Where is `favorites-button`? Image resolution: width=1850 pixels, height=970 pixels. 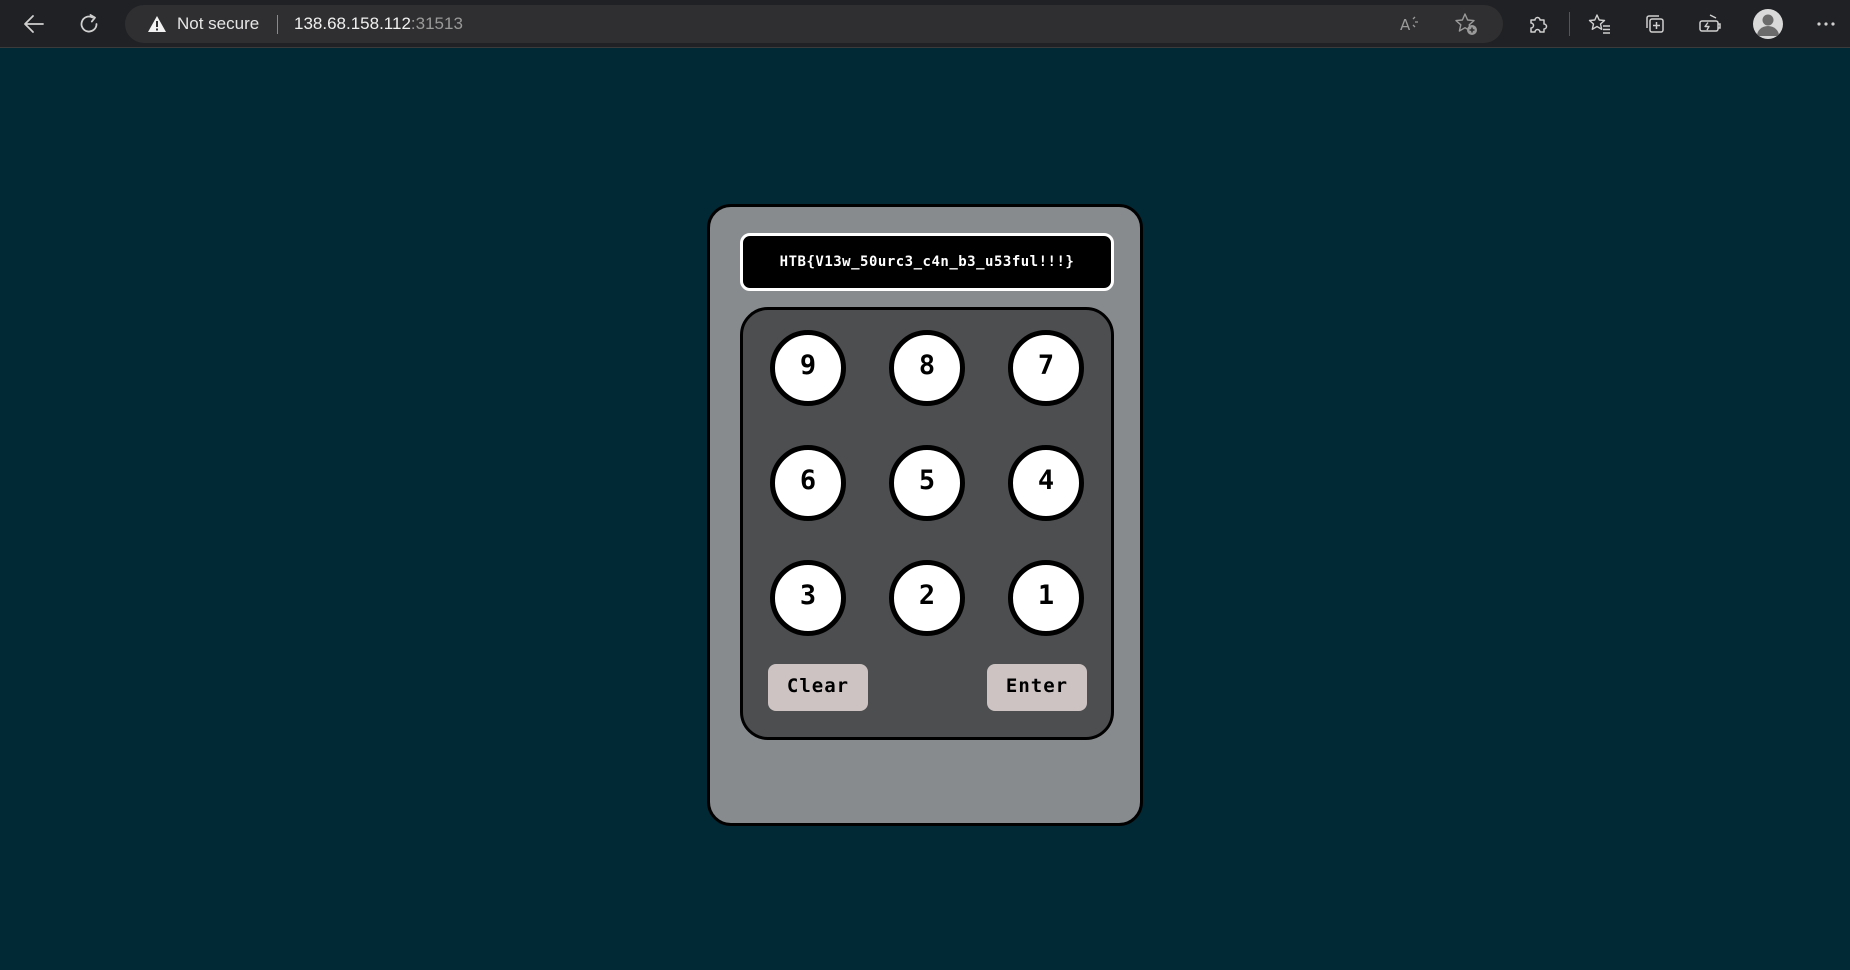 favorites-button is located at coordinates (1600, 24).